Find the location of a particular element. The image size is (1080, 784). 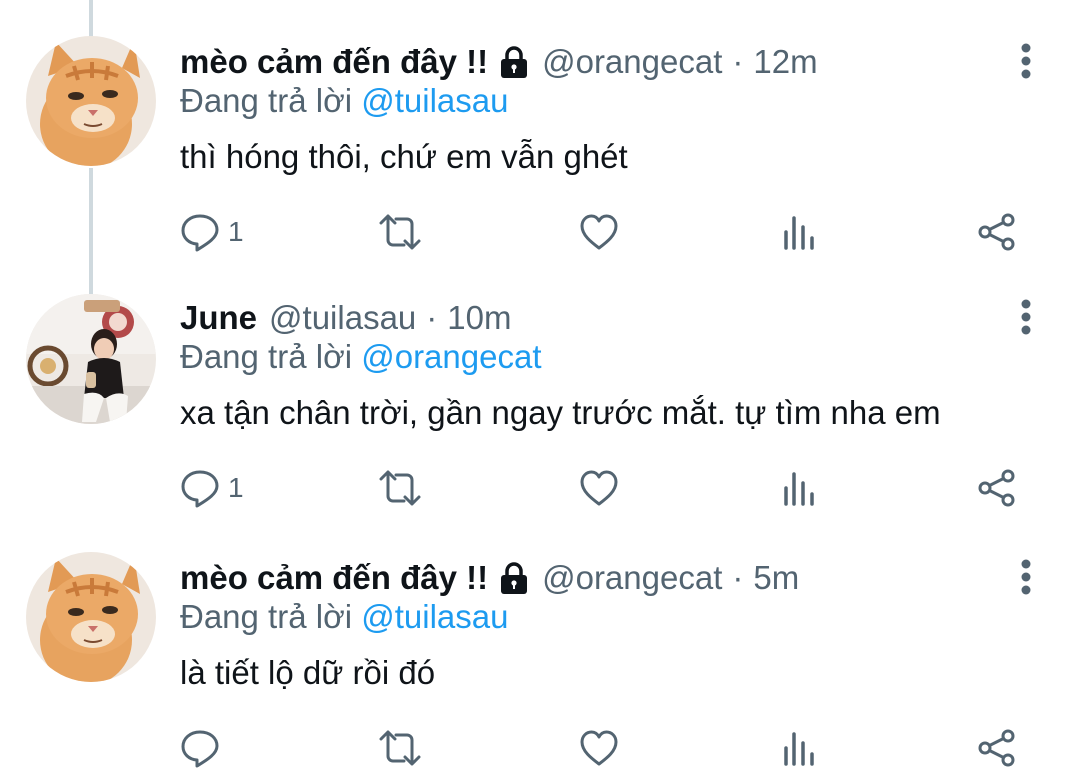

display-name: June is located at coordinates (218, 318).